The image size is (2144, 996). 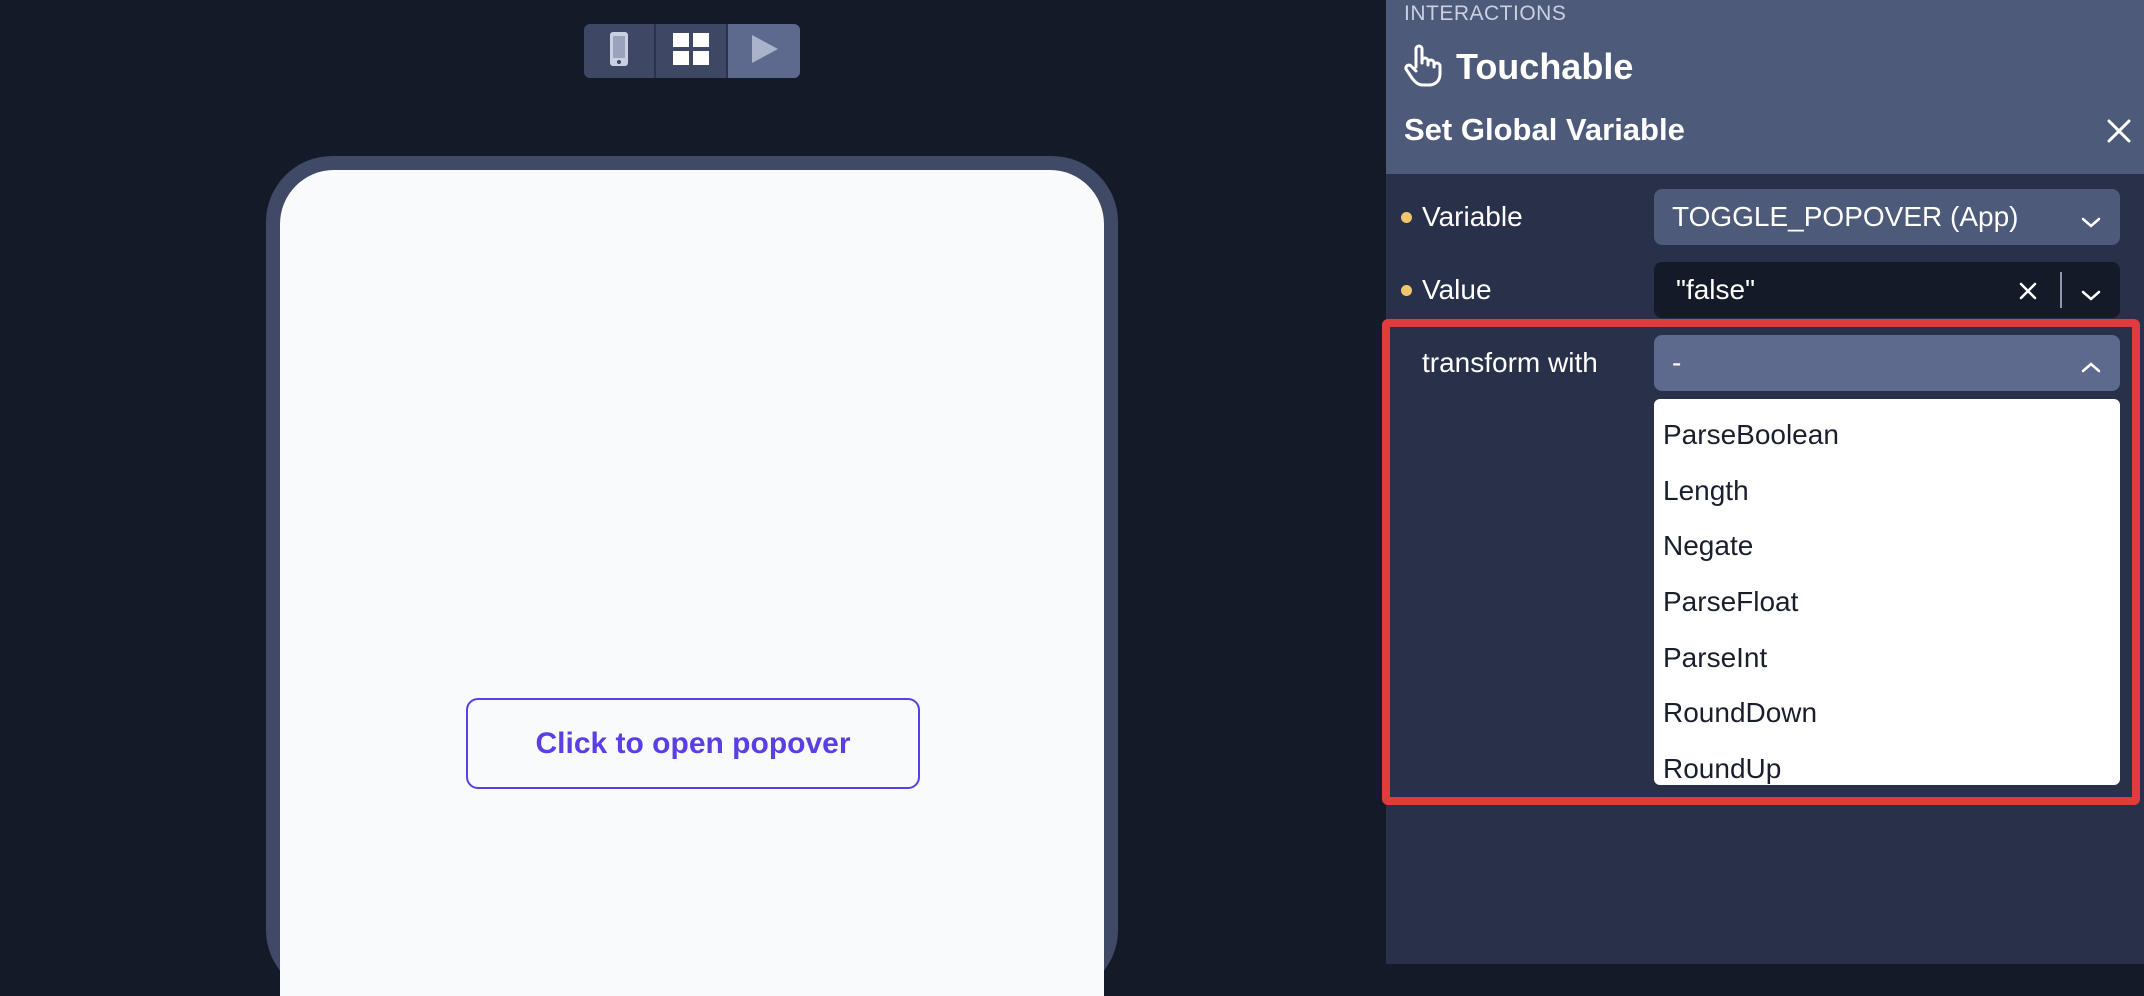 I want to click on component-header: Touchable, so click(x=1517, y=67).